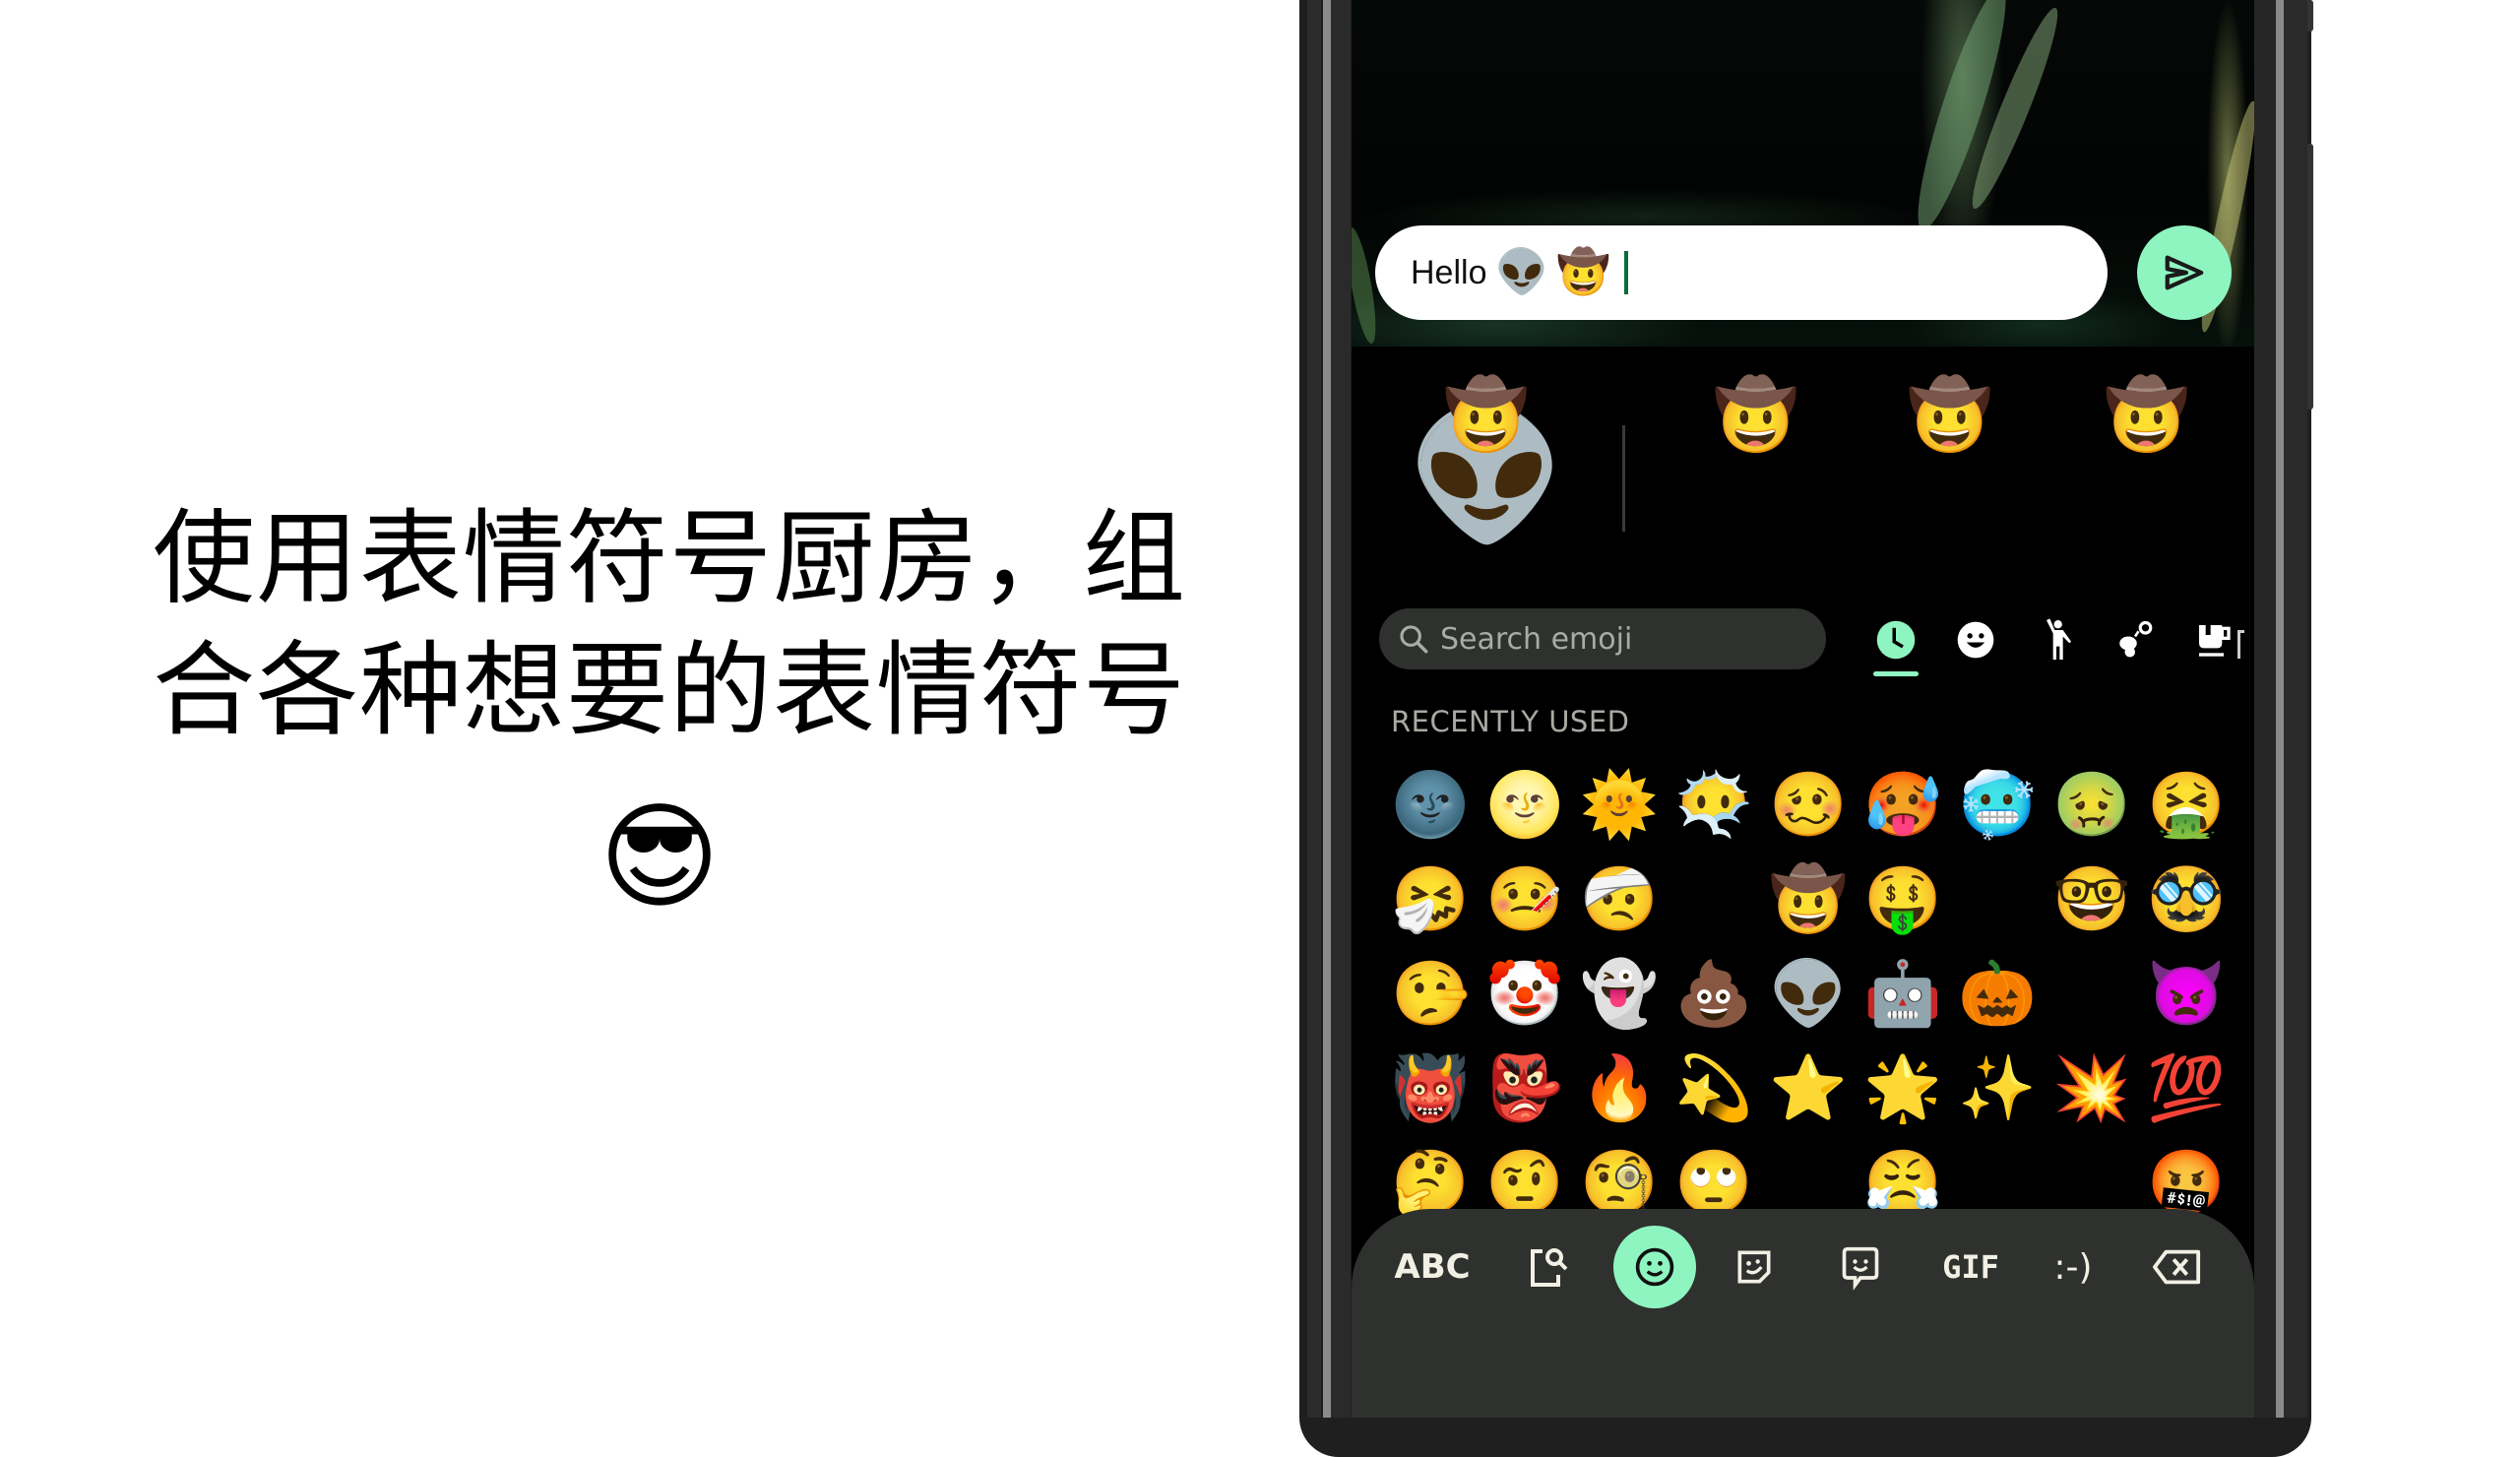  I want to click on message-input: Hello 👽 🤠, so click(1741, 272).